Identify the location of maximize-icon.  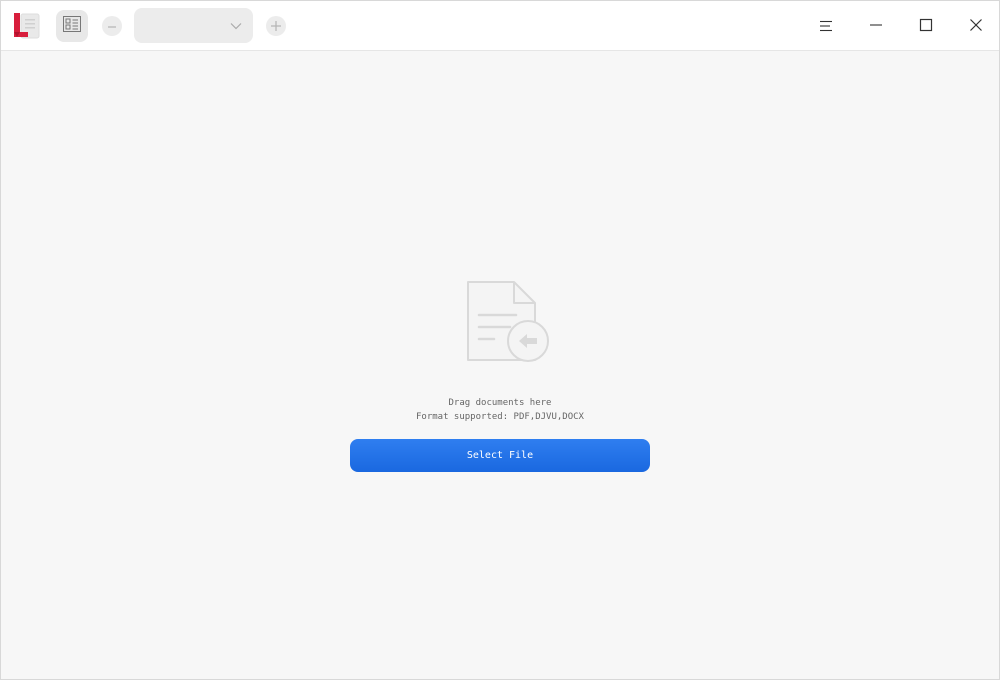
(926, 26).